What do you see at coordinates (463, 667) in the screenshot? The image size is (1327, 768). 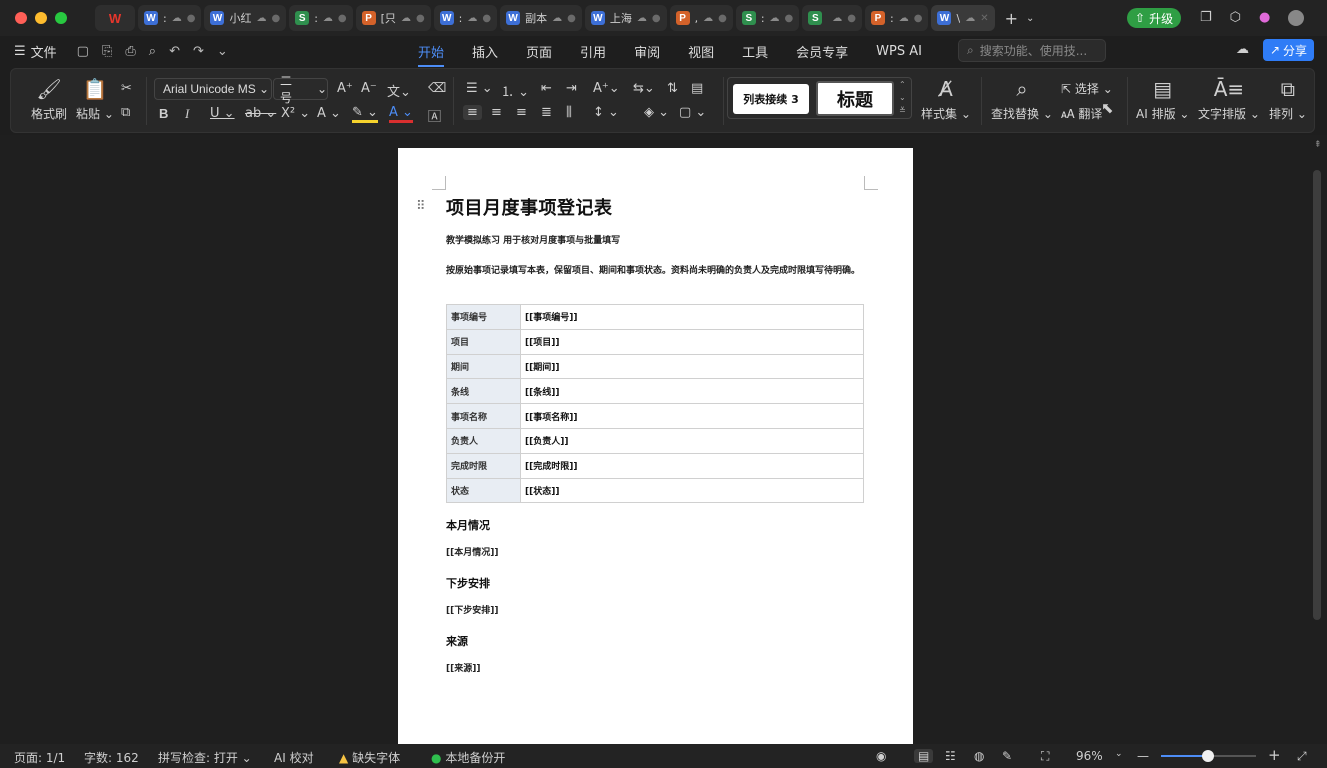 I see `section-value: [[来源]]` at bounding box center [463, 667].